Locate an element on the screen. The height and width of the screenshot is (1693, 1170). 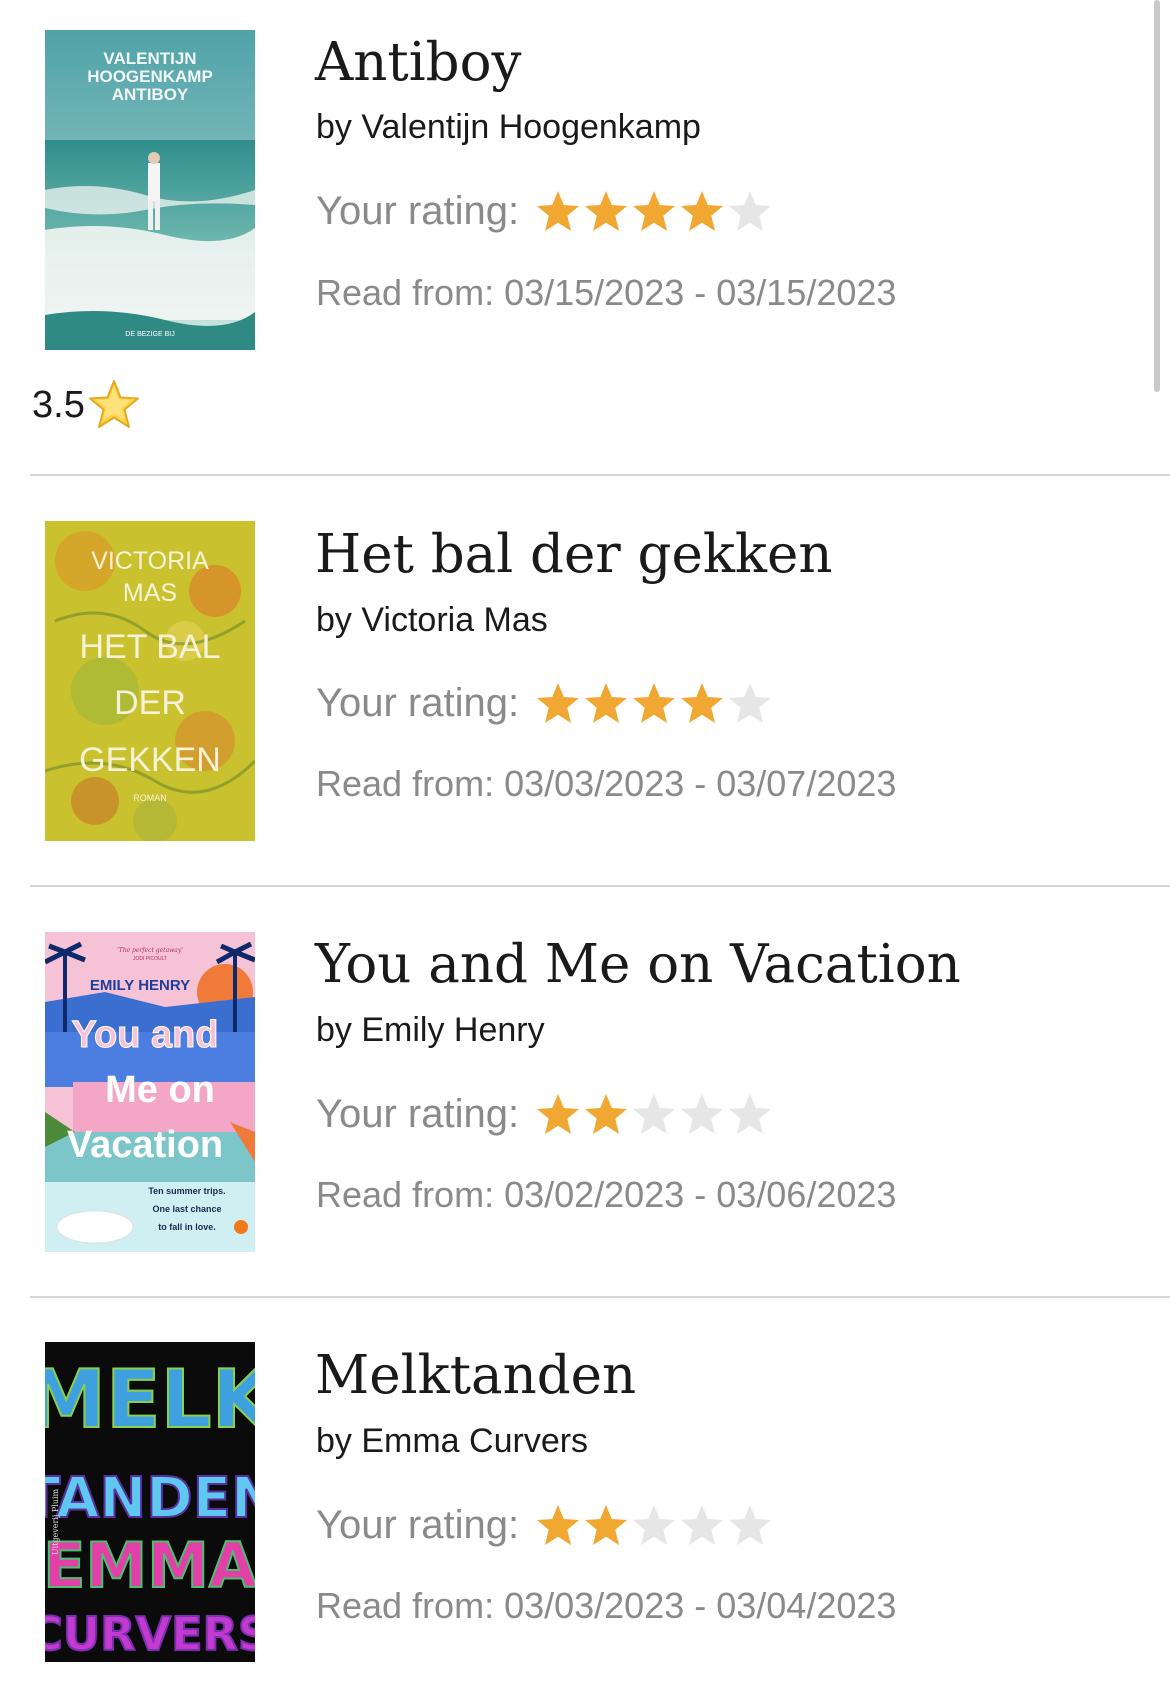
read-dates: Read from: 03/03/2023 - 03/07/2023 is located at coordinates (606, 783).